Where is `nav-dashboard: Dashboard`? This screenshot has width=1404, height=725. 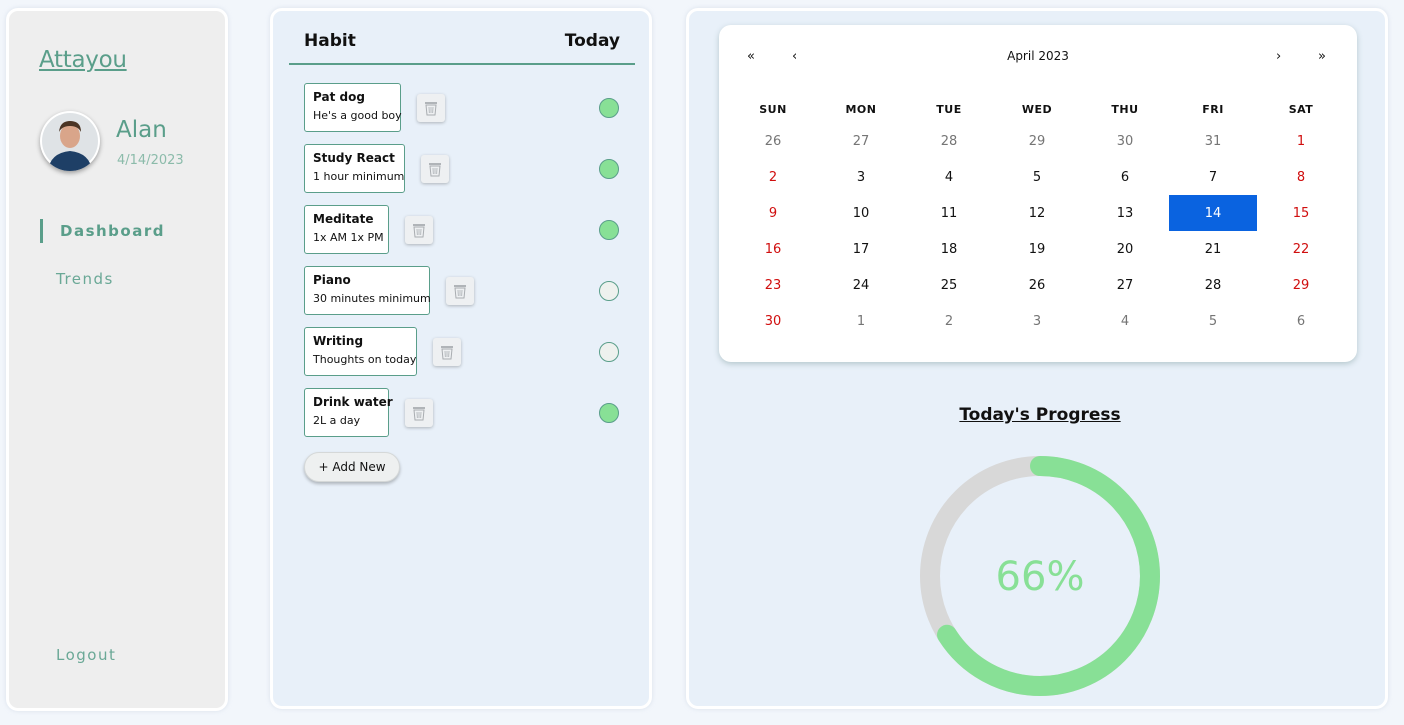 nav-dashboard: Dashboard is located at coordinates (112, 231).